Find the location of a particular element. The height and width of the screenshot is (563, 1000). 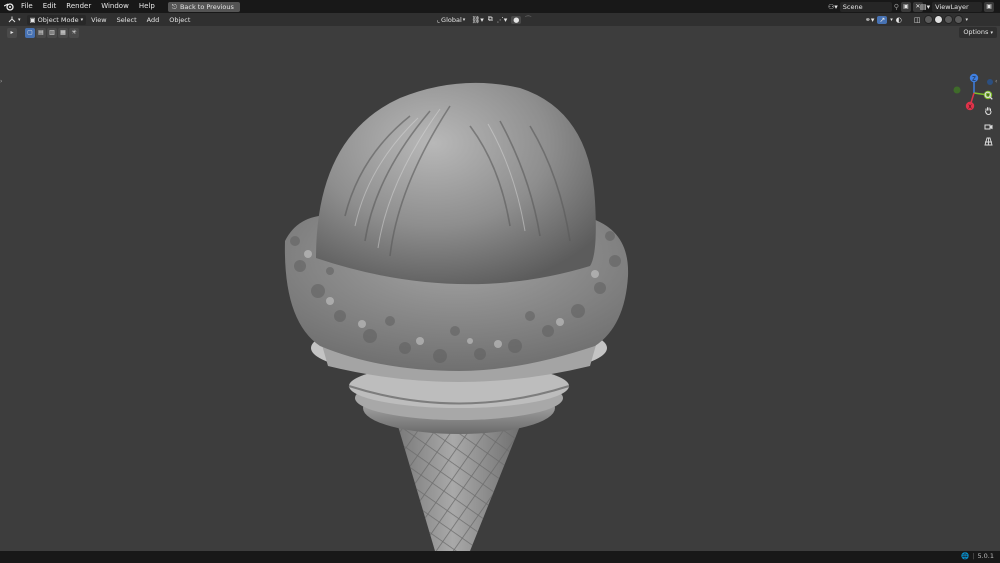

globe-icon: 🌐 is located at coordinates (965, 556).